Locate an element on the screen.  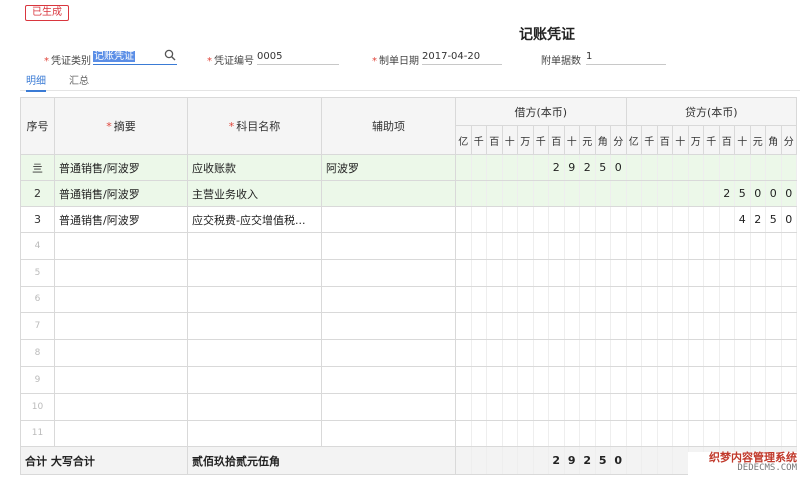
table-row: 7 is located at coordinates (408, 326).